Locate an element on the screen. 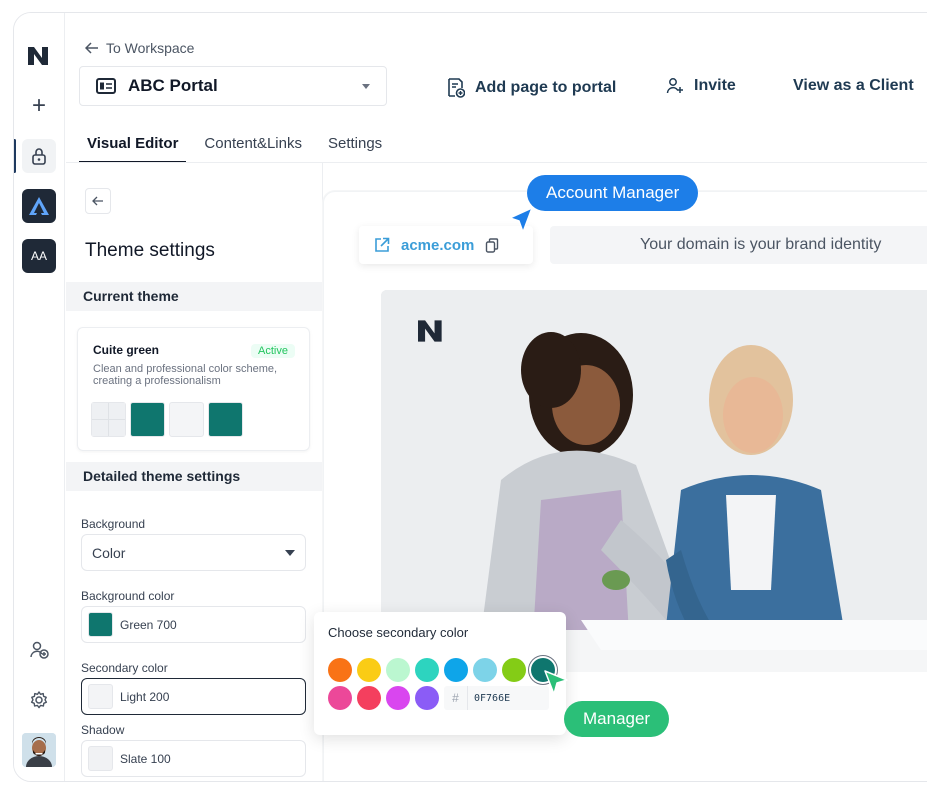 The width and height of the screenshot is (927, 795). external-link-icon is located at coordinates (382, 244).